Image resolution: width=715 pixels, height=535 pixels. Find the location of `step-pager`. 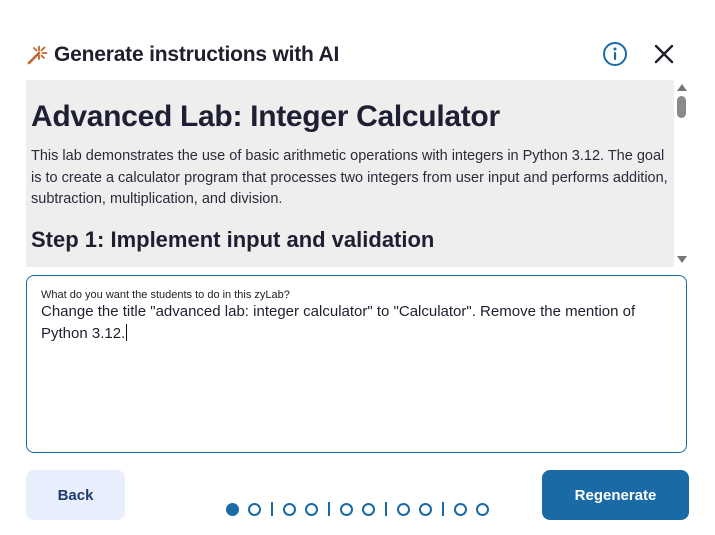

step-pager is located at coordinates (362, 509).